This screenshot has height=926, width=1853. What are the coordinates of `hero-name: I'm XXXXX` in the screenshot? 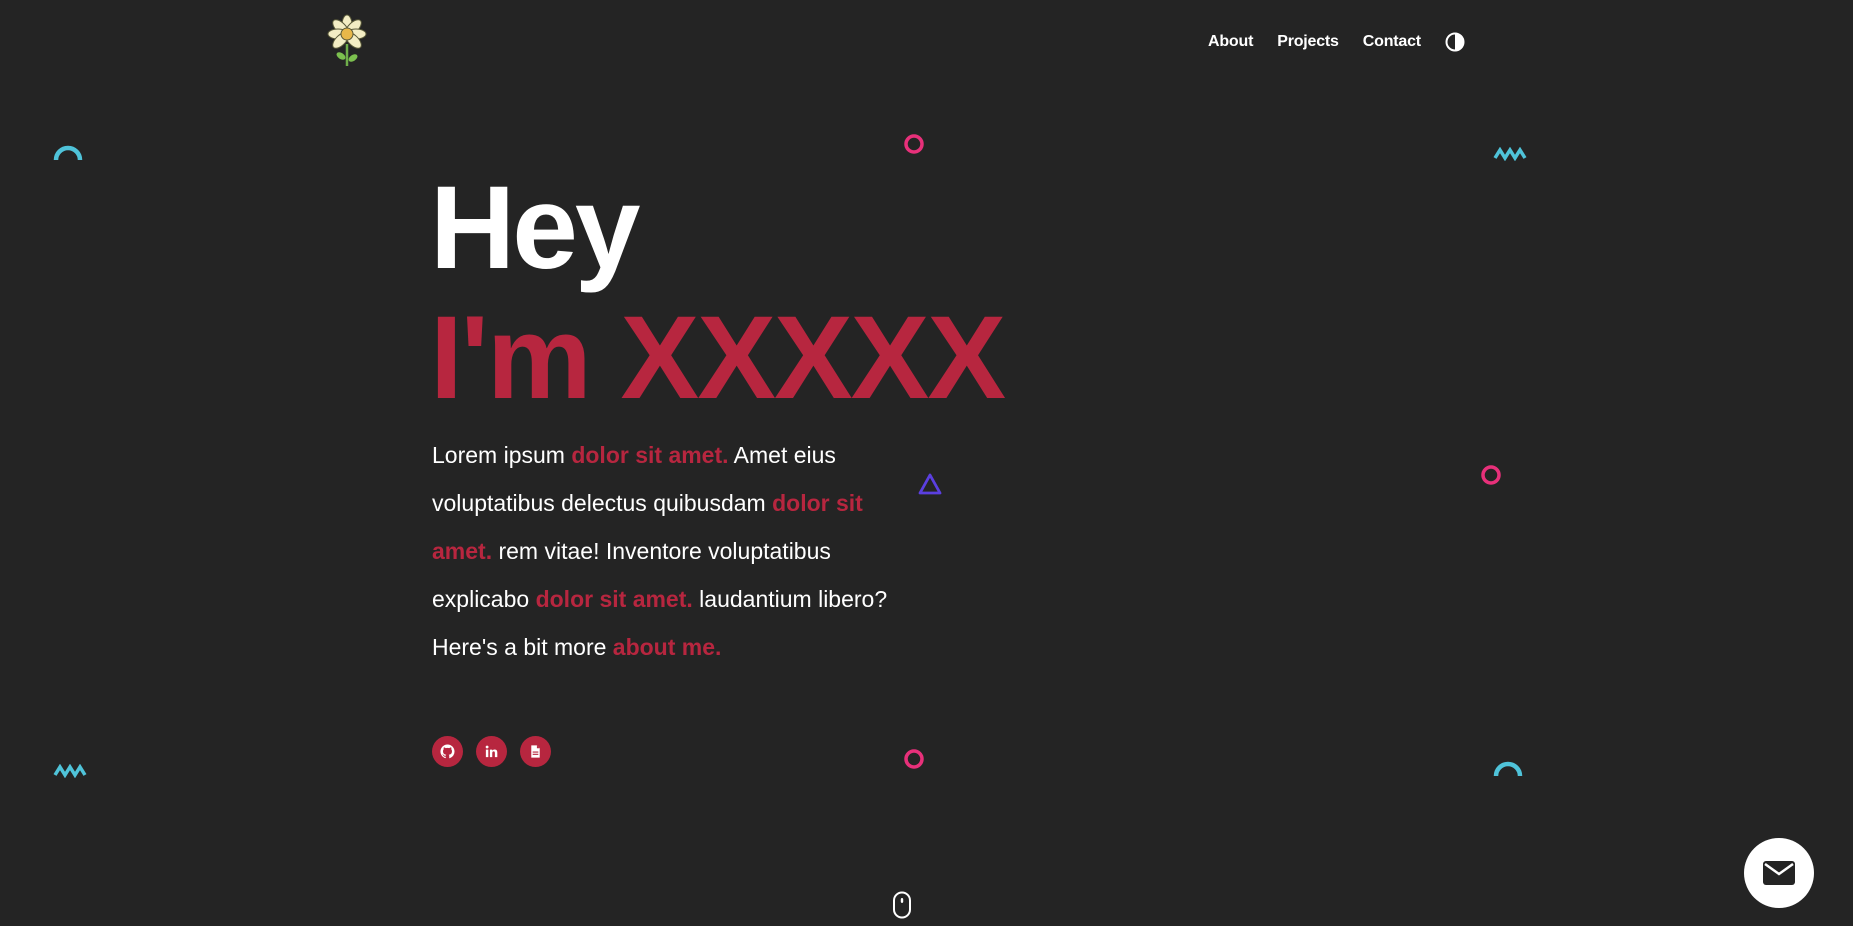 It's located at (718, 358).